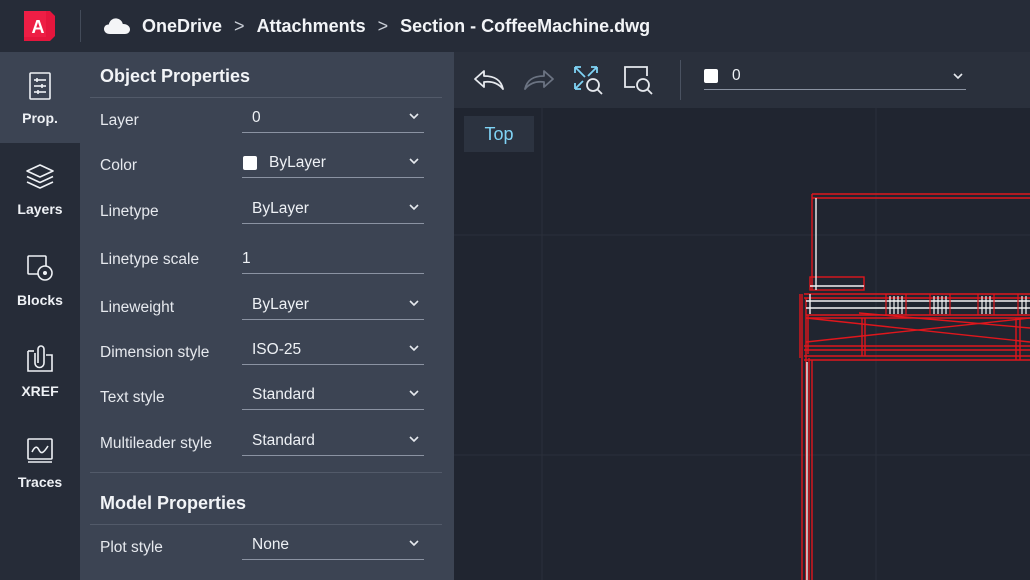 The width and height of the screenshot is (1030, 580). Describe the element at coordinates (80, 26) in the screenshot. I see `top-divider` at that location.